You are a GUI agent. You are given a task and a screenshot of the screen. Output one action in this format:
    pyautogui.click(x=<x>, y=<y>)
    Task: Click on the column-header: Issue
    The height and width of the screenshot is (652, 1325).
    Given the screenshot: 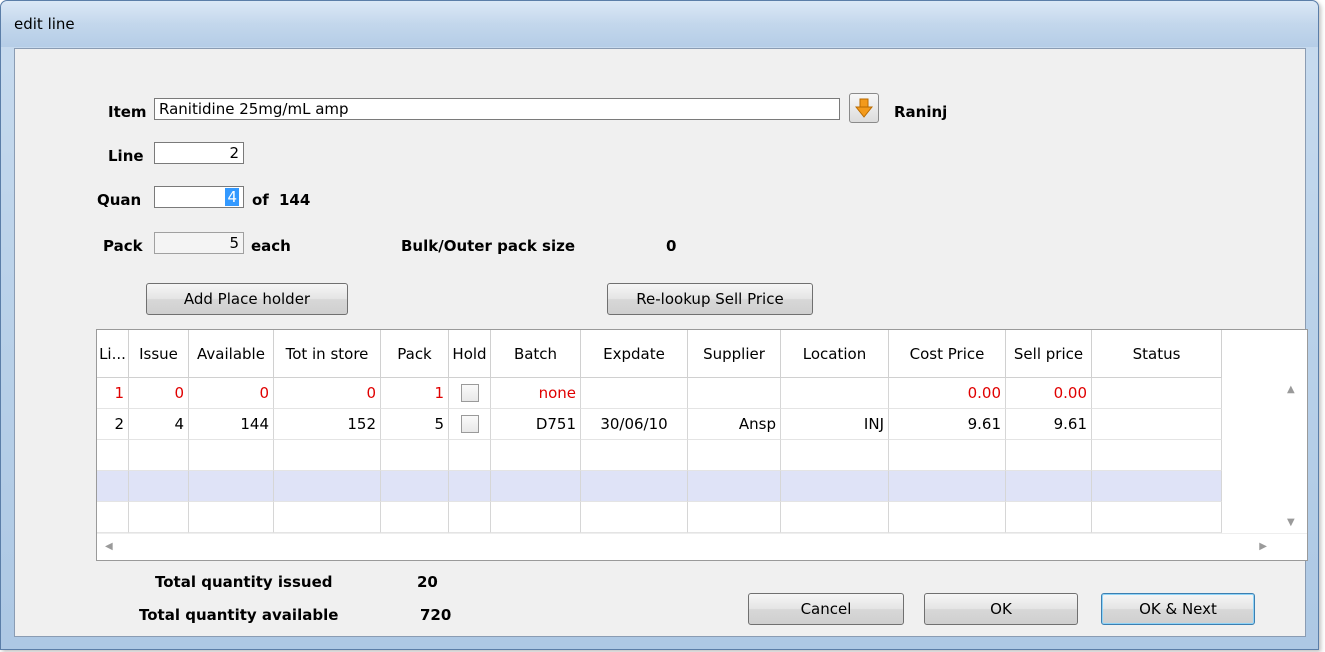 What is the action you would take?
    pyautogui.click(x=159, y=354)
    